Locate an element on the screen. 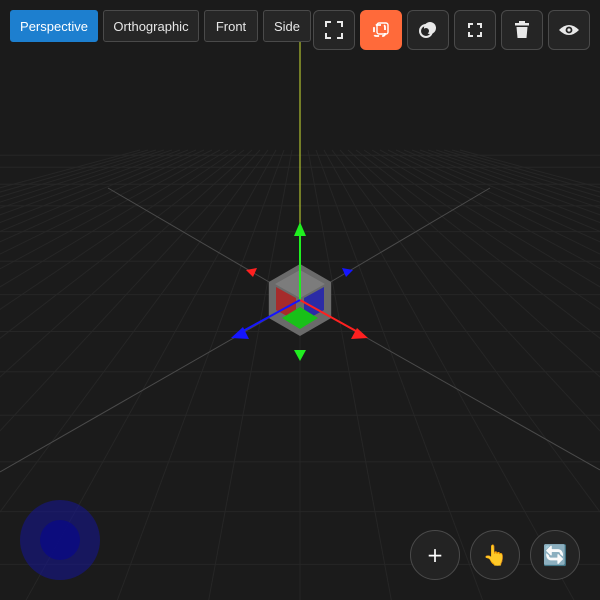 The image size is (600, 600). y-axis-arrow is located at coordinates (300, 229).